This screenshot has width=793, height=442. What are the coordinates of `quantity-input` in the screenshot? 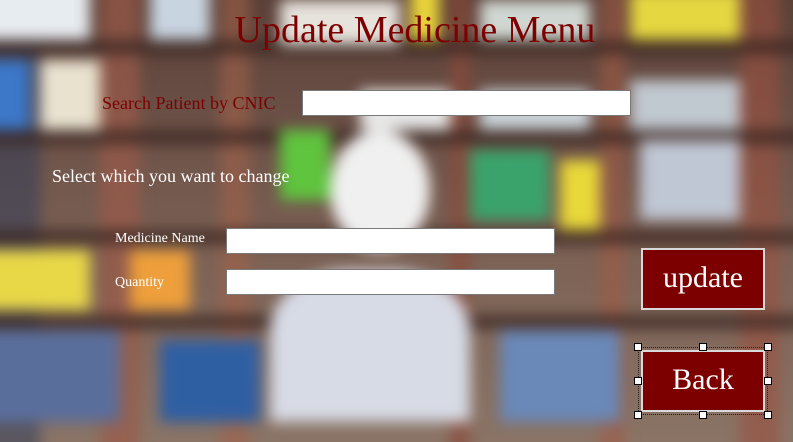 It's located at (390, 282).